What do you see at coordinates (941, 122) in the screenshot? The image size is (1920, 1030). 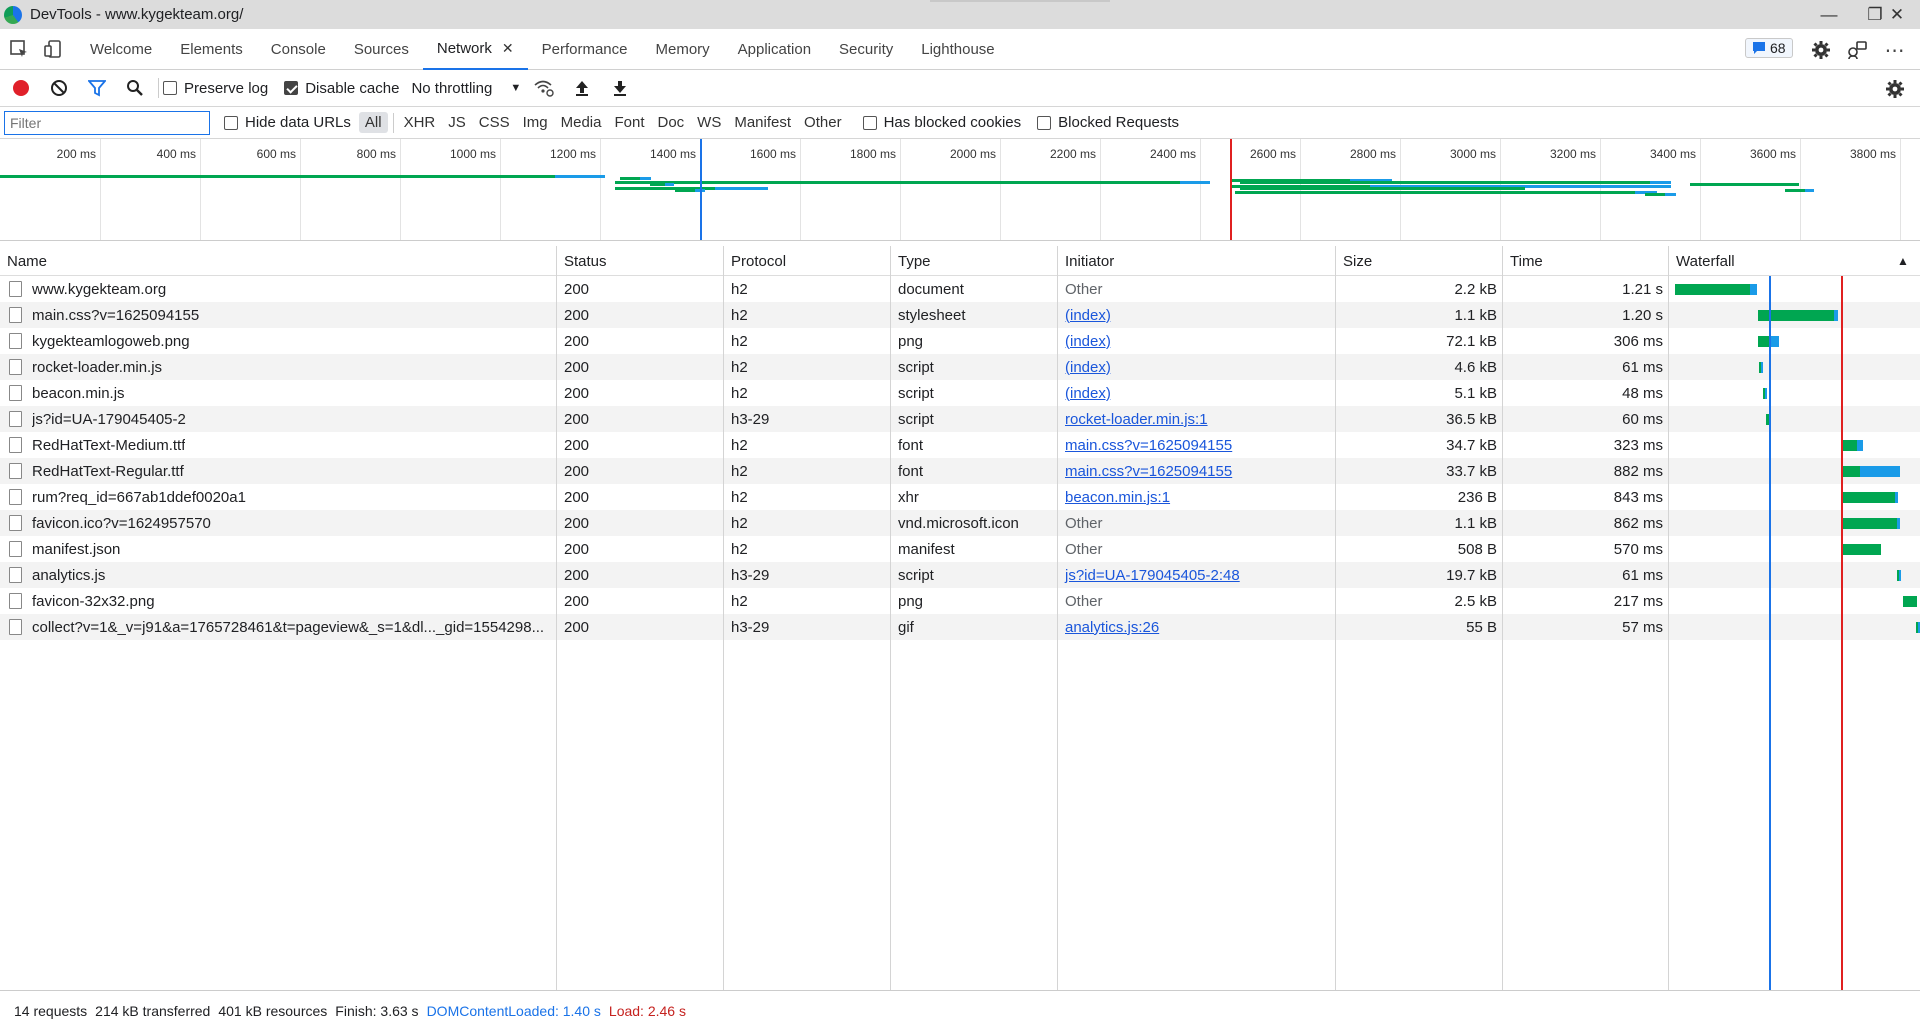 I see `has-blocked-cookies-checkbox: Has blocked cookies` at bounding box center [941, 122].